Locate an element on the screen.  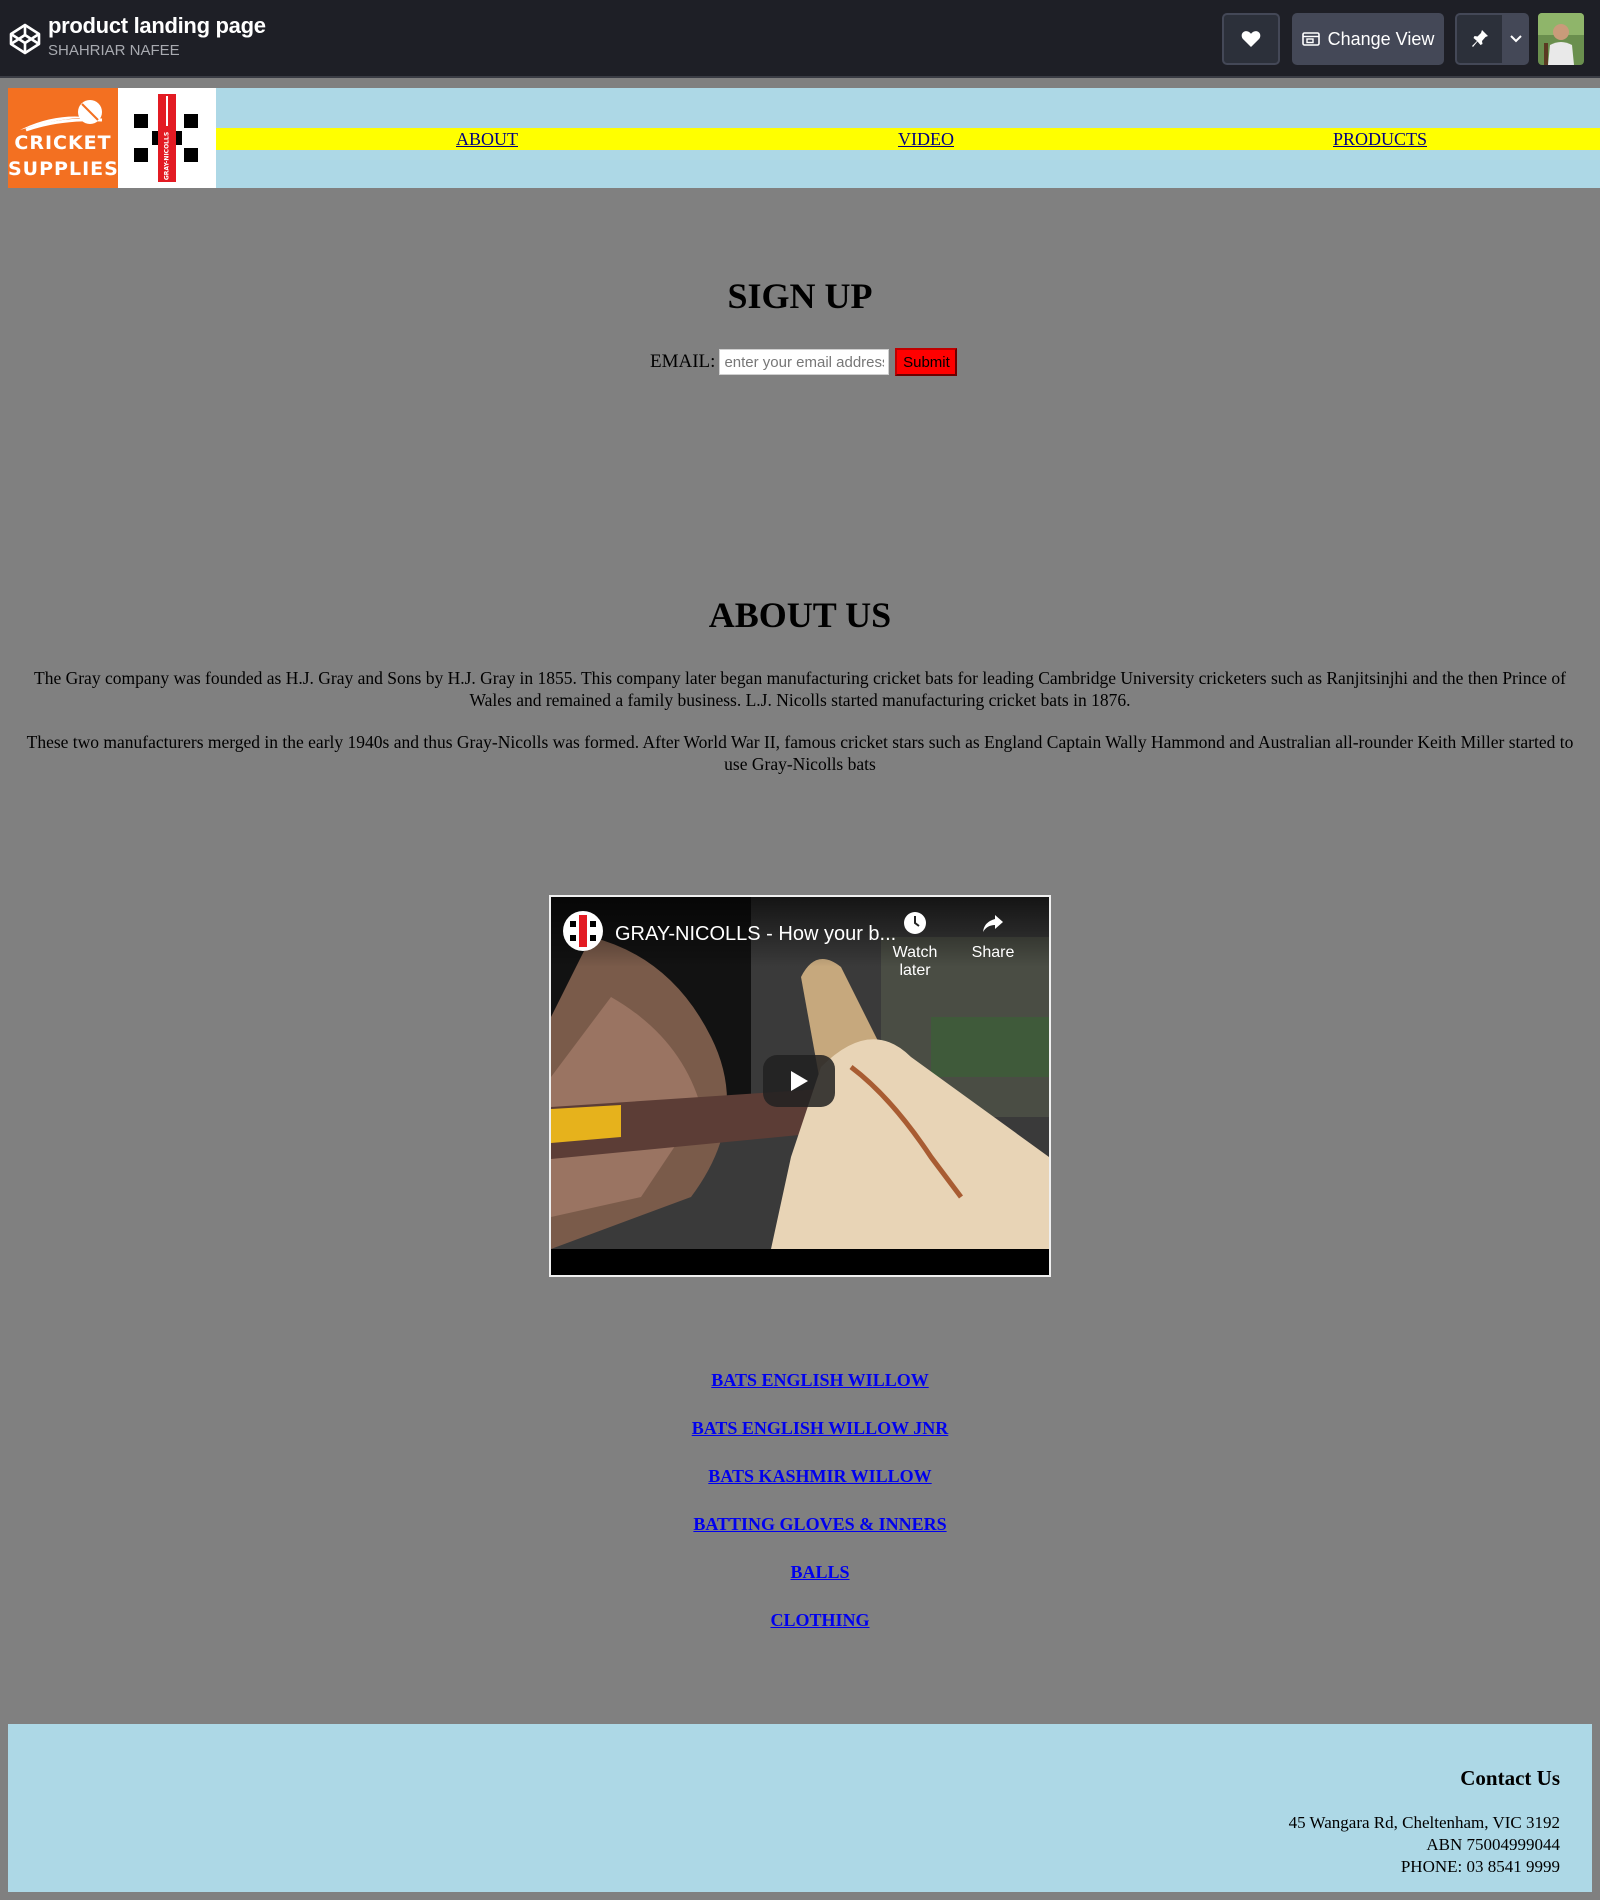
change-view-icon is located at coordinates (1310, 39).